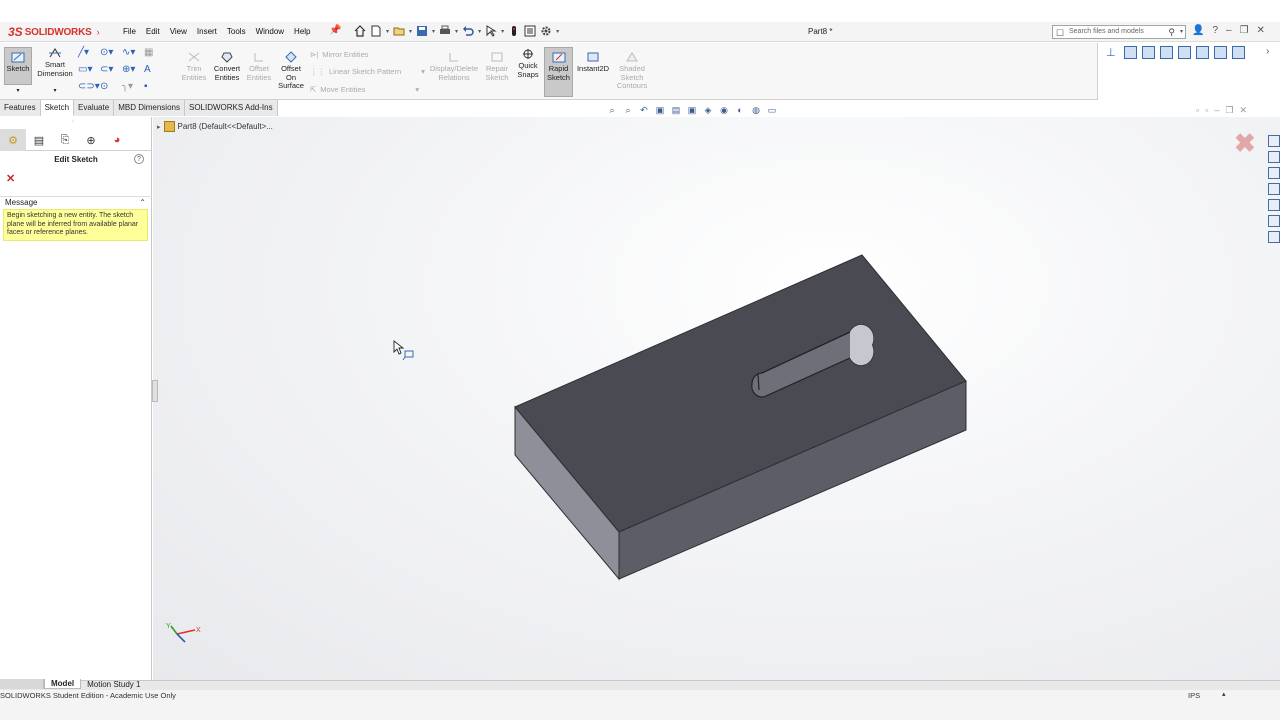  I want to click on zoom-to-fit-icon: ⌕, so click(612, 110).